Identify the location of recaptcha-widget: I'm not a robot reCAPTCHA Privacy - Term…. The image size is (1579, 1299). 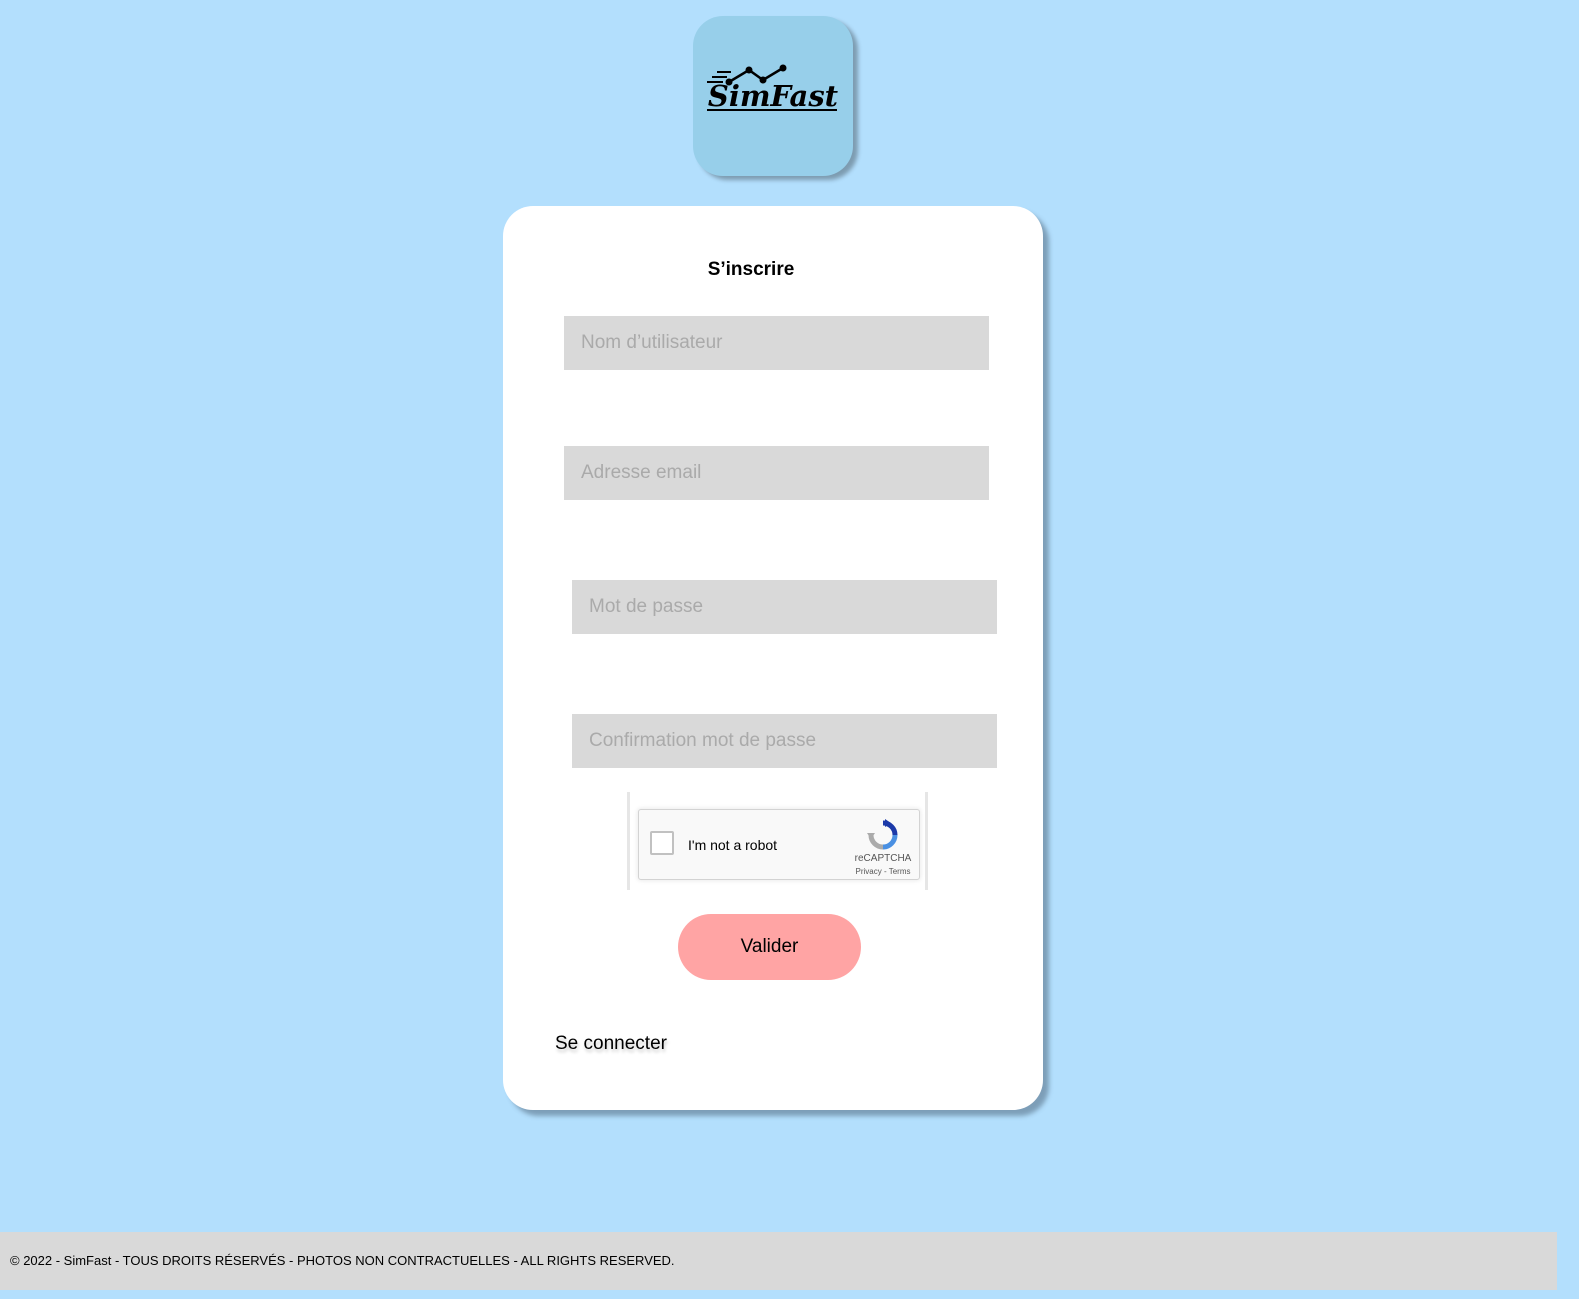
(779, 844).